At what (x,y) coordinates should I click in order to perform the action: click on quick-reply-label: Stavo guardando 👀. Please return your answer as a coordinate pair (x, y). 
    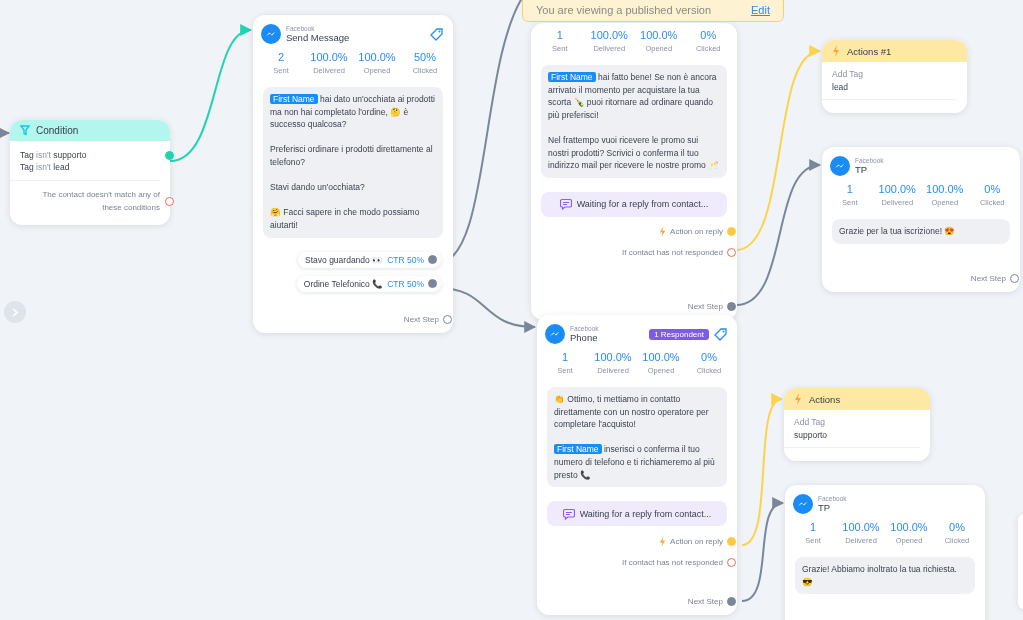
    Looking at the image, I should click on (344, 259).